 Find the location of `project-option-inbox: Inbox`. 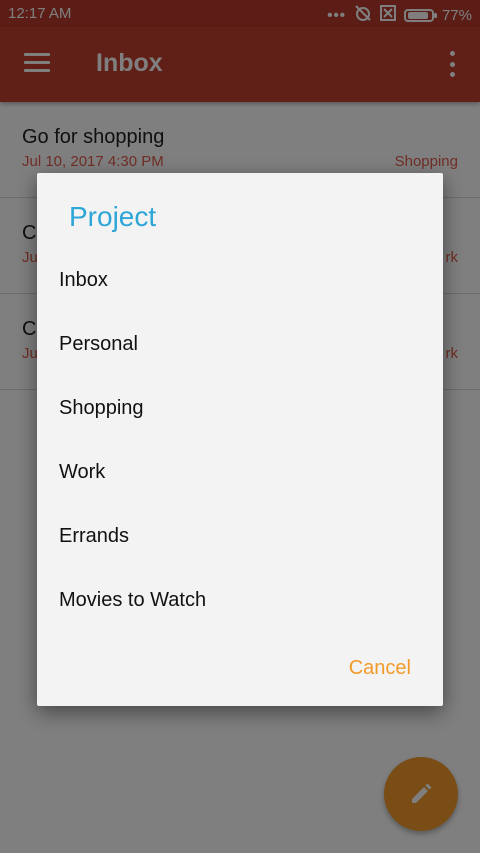

project-option-inbox: Inbox is located at coordinates (240, 280).